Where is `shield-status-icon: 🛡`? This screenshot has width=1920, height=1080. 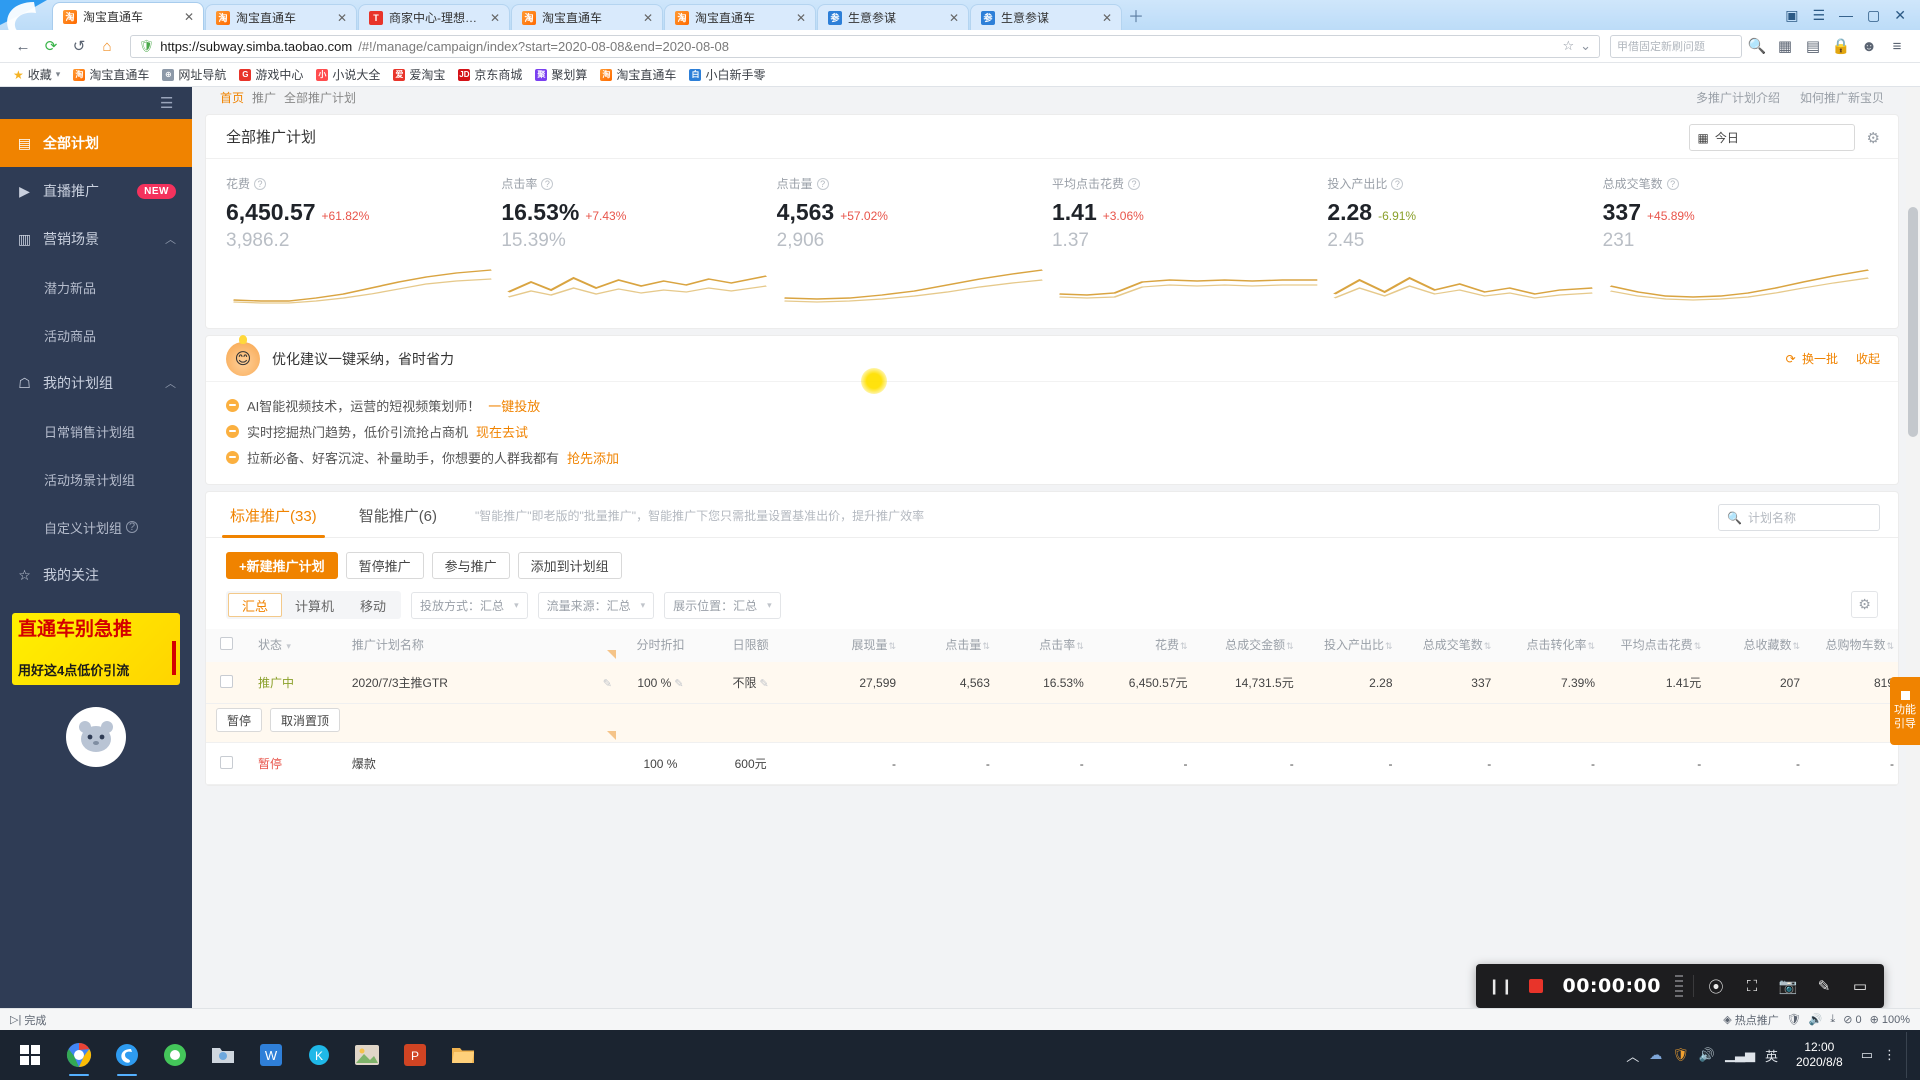 shield-status-icon: 🛡 is located at coordinates (1794, 1019).